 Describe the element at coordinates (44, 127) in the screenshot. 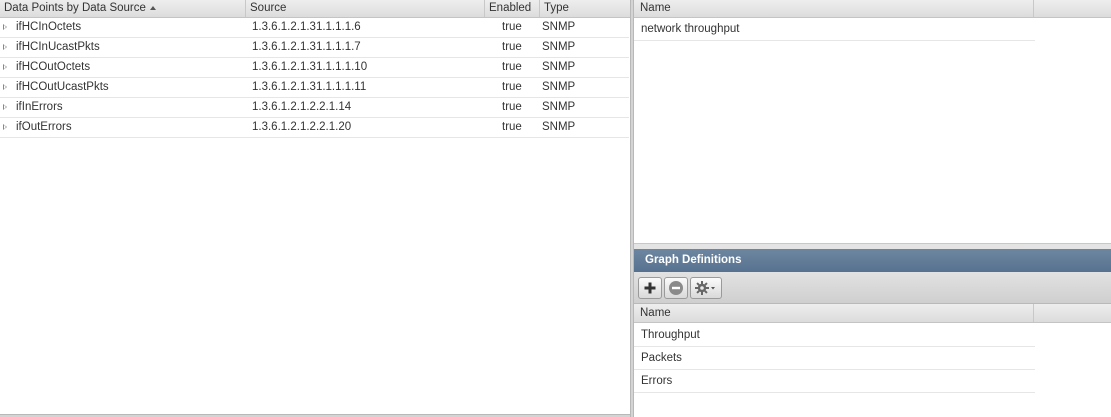

I see `datapoint-name: ifOutErrors` at that location.